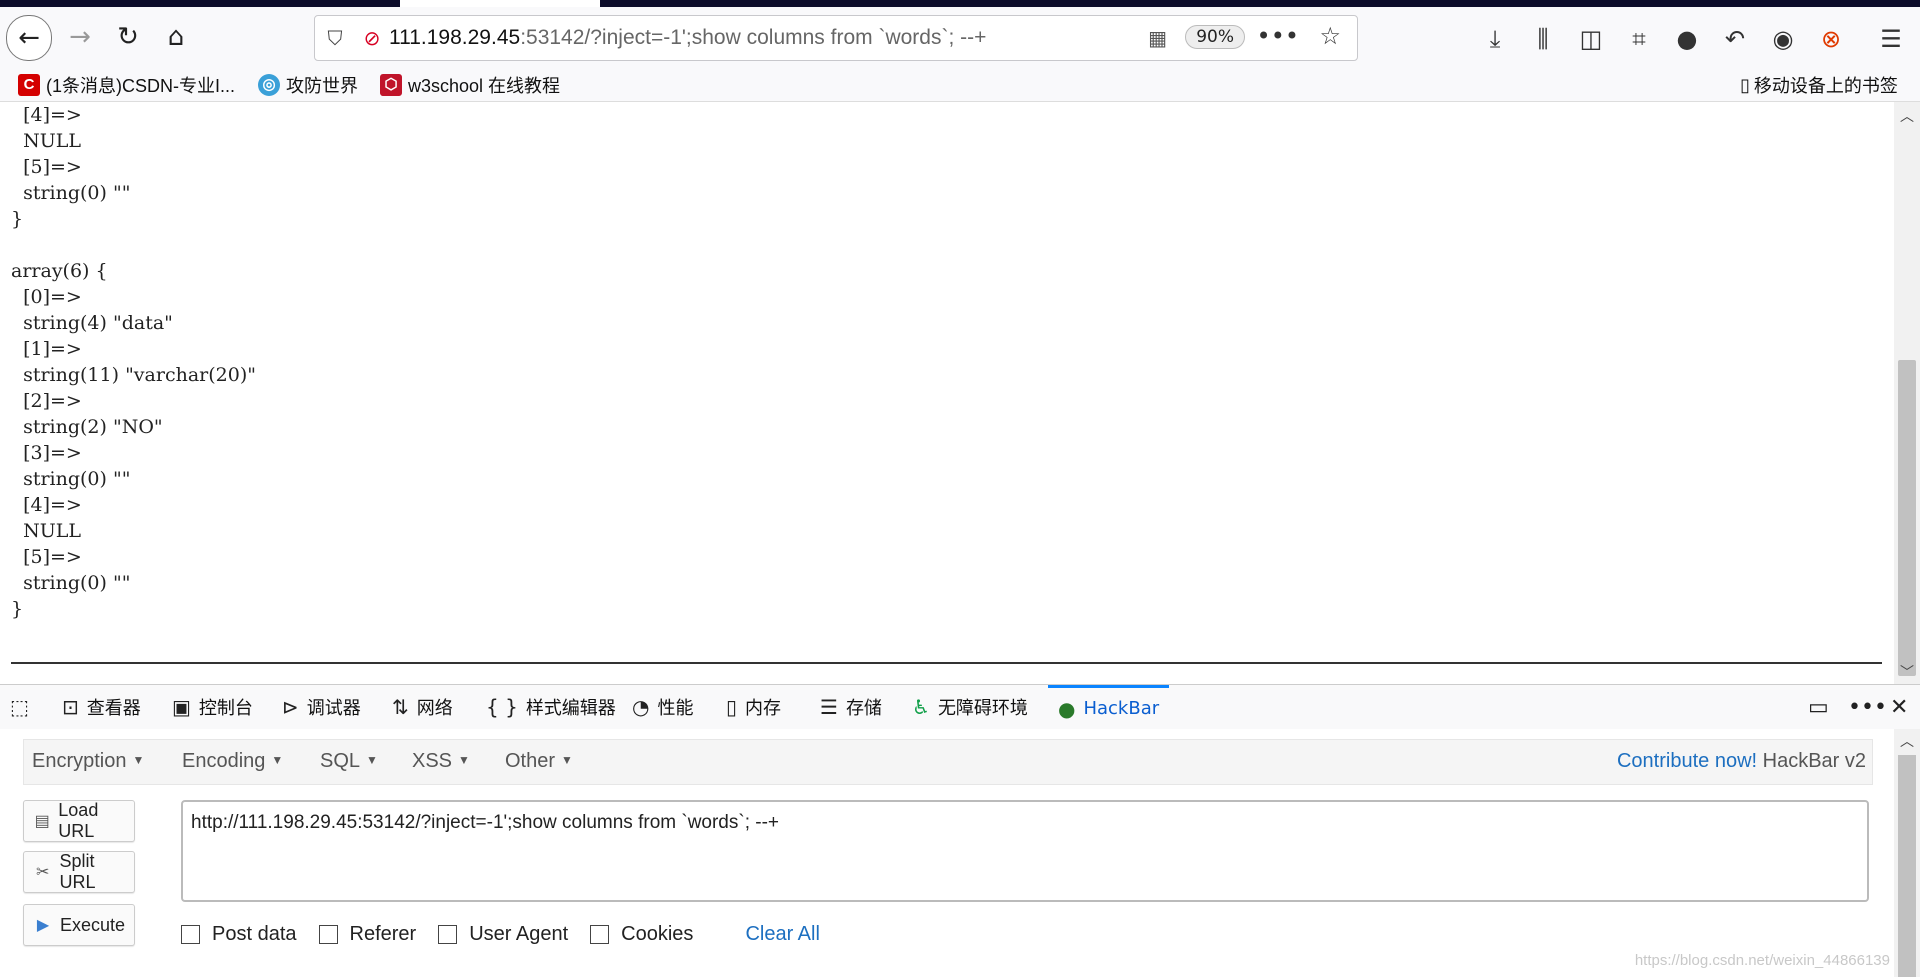 Image resolution: width=1920 pixels, height=977 pixels. I want to click on page-scrollbar: ︿ ﹀, so click(1907, 393).